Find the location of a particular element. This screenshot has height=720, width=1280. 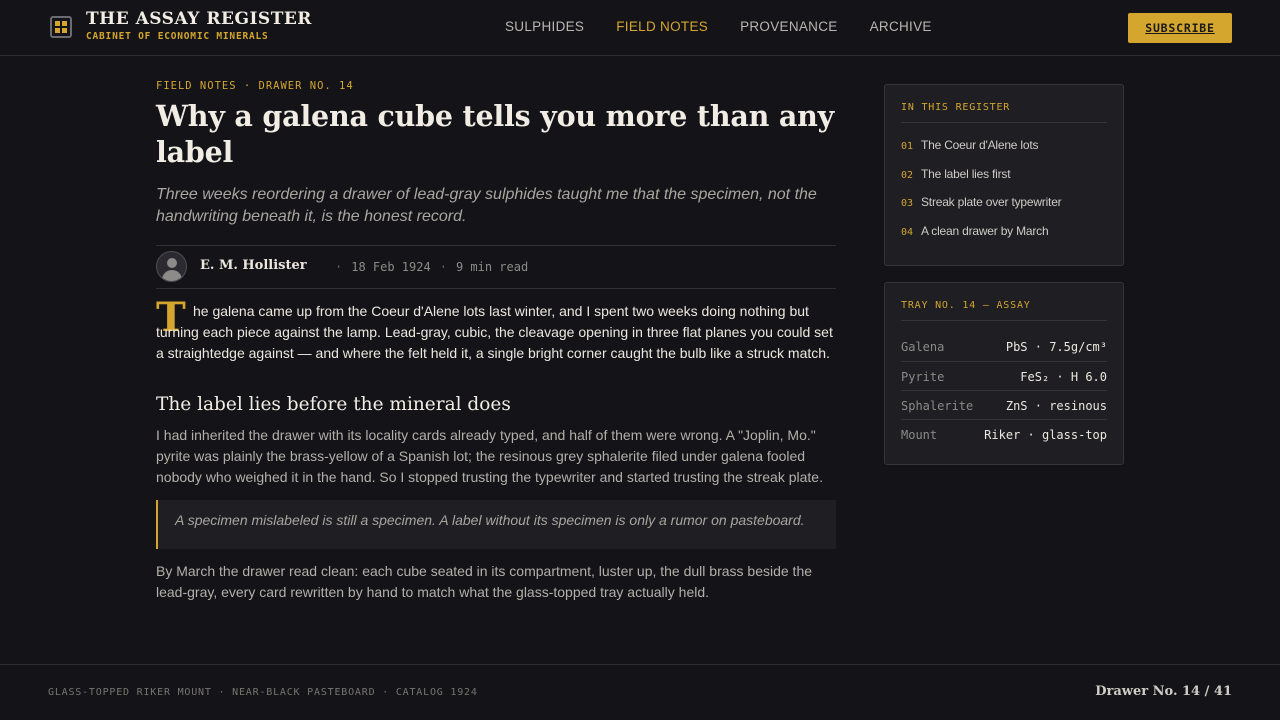

toc-title: IN THIS REGISTER is located at coordinates (956, 107).